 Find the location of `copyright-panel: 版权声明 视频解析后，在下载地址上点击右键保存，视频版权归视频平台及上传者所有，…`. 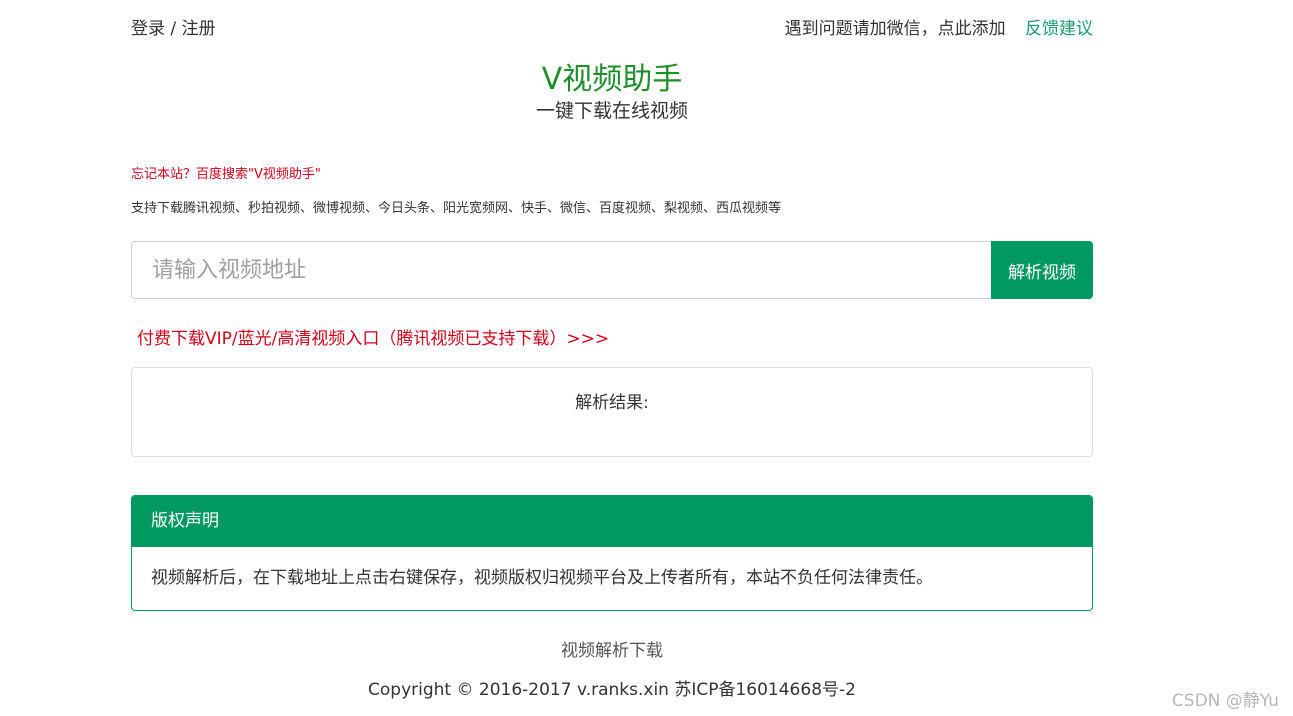

copyright-panel: 版权声明 视频解析后，在下载地址上点击右键保存，视频版权归视频平台及上传者所有，… is located at coordinates (612, 553).